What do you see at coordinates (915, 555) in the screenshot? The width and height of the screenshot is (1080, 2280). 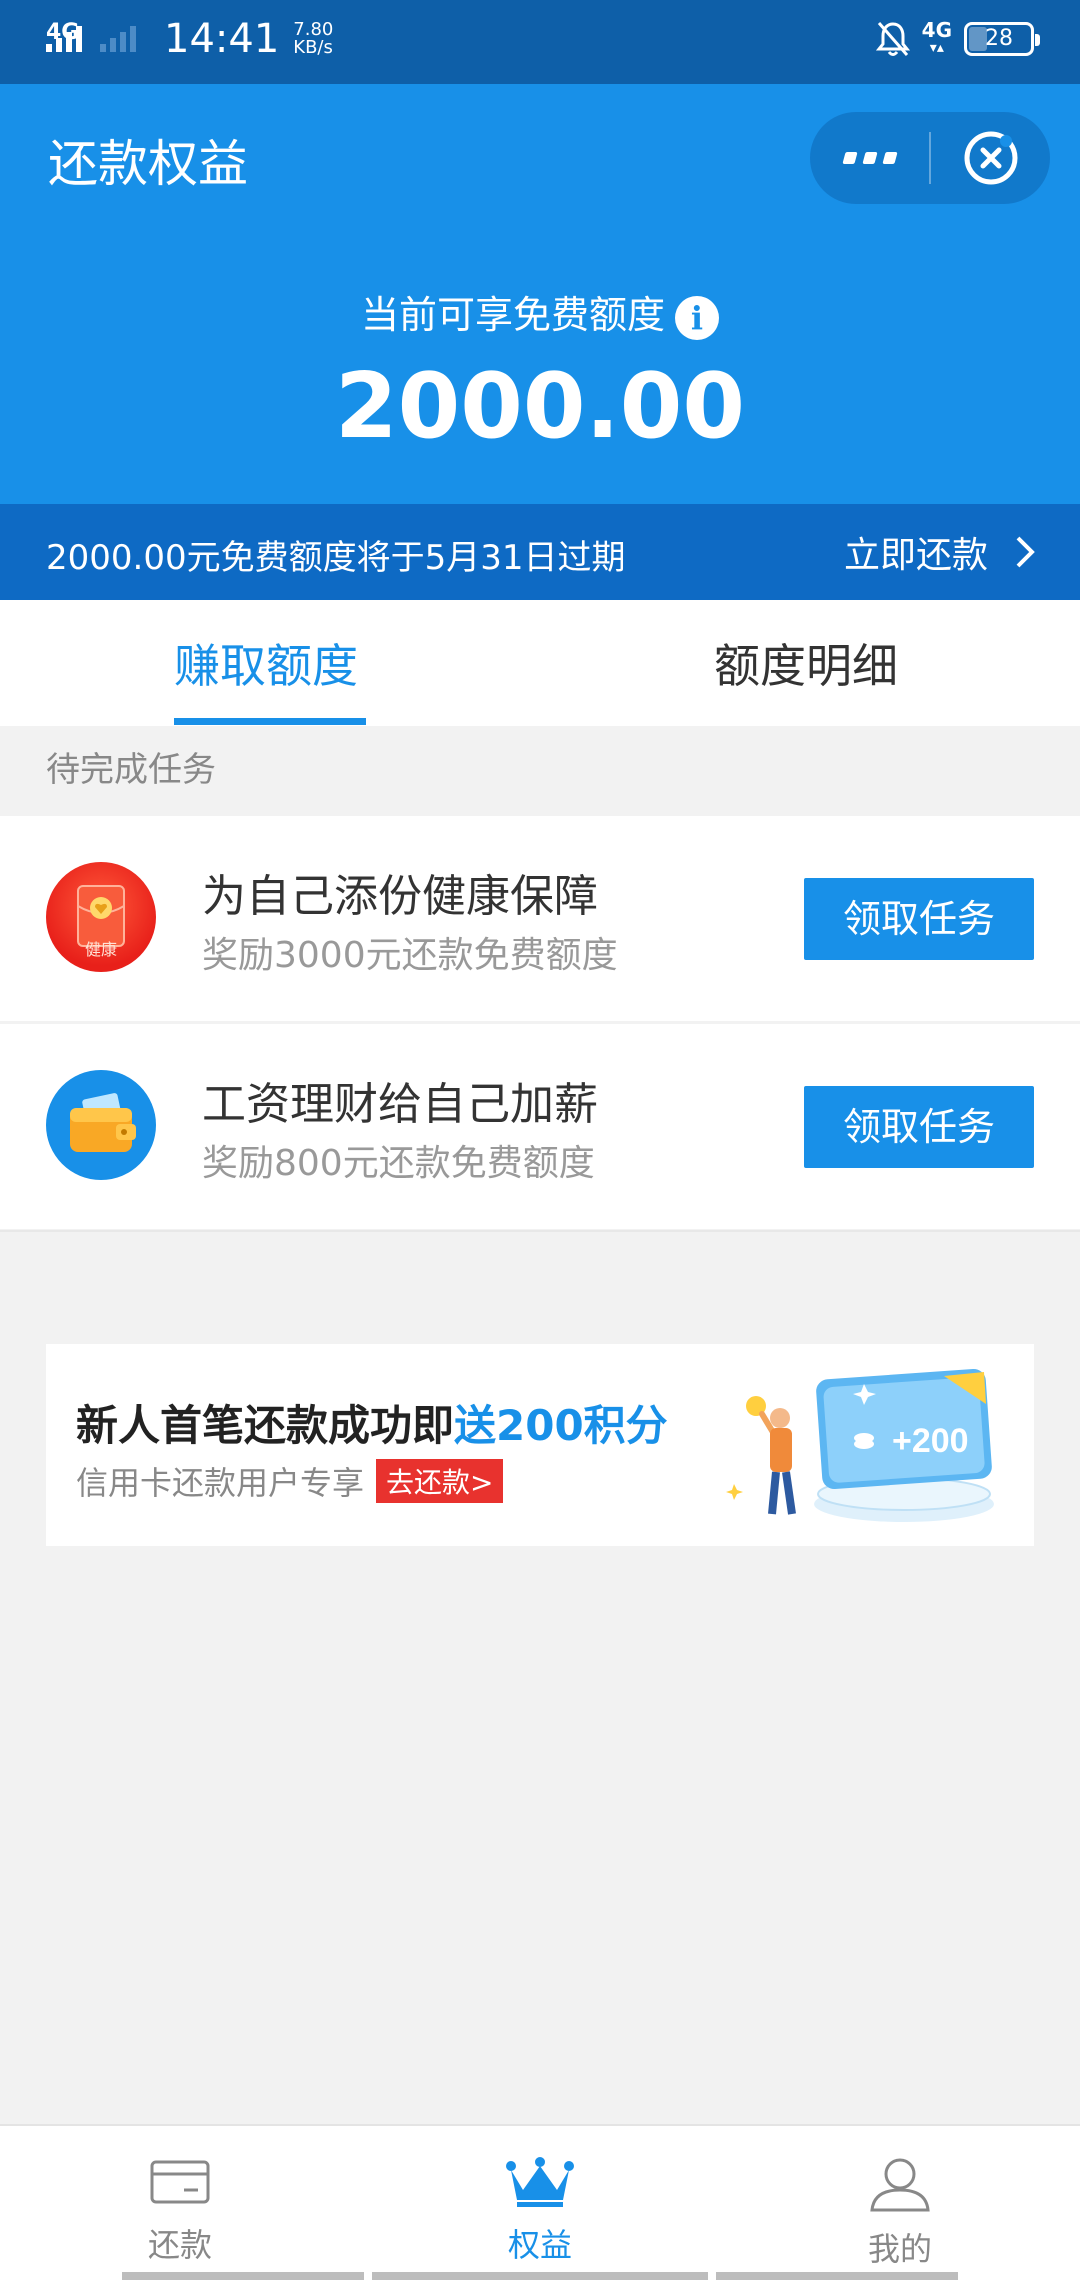 I see `repay-now-label: 立即还款` at bounding box center [915, 555].